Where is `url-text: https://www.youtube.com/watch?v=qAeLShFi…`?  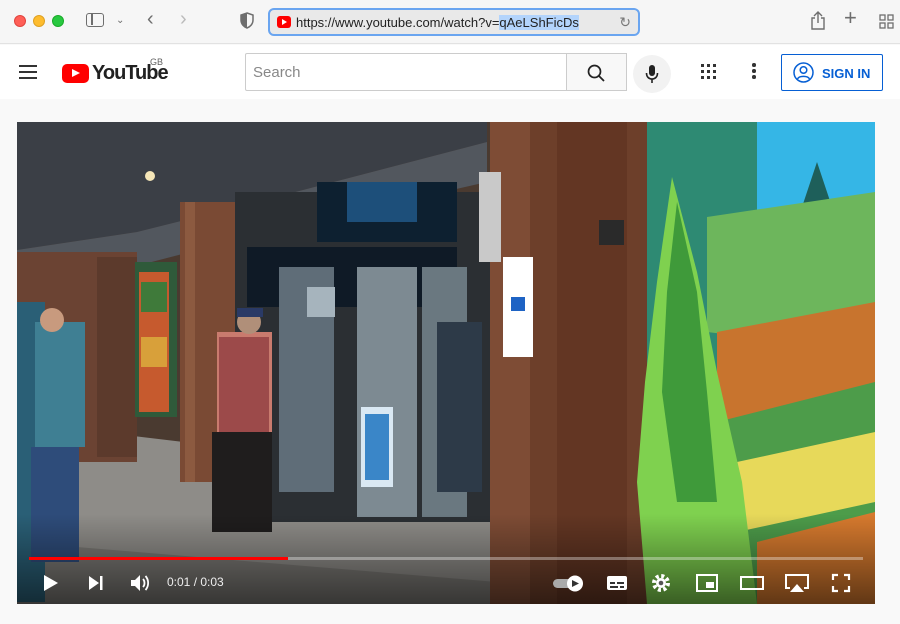 url-text: https://www.youtube.com/watch?v=qAeLShFi… is located at coordinates (437, 22).